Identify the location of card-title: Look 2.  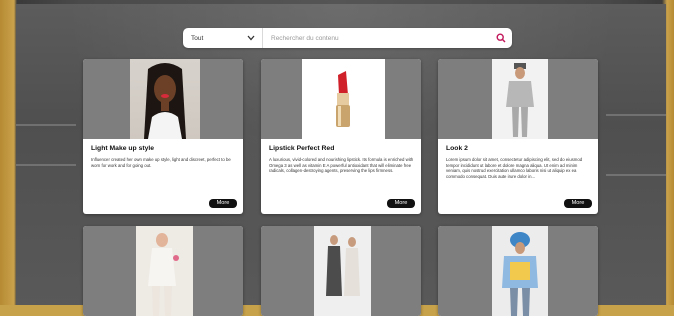
(457, 148).